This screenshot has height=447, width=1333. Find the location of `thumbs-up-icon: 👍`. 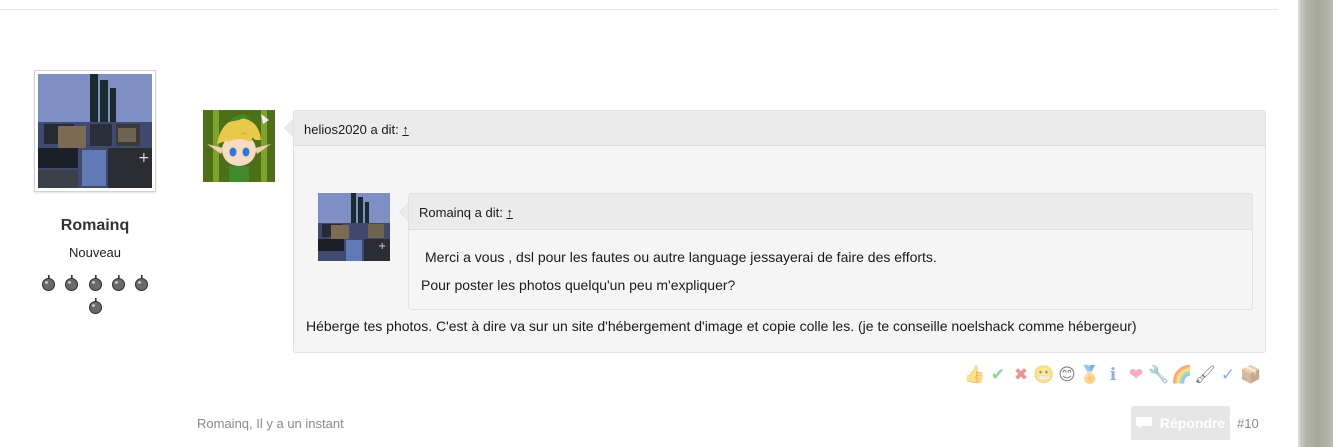

thumbs-up-icon: 👍 is located at coordinates (975, 375).